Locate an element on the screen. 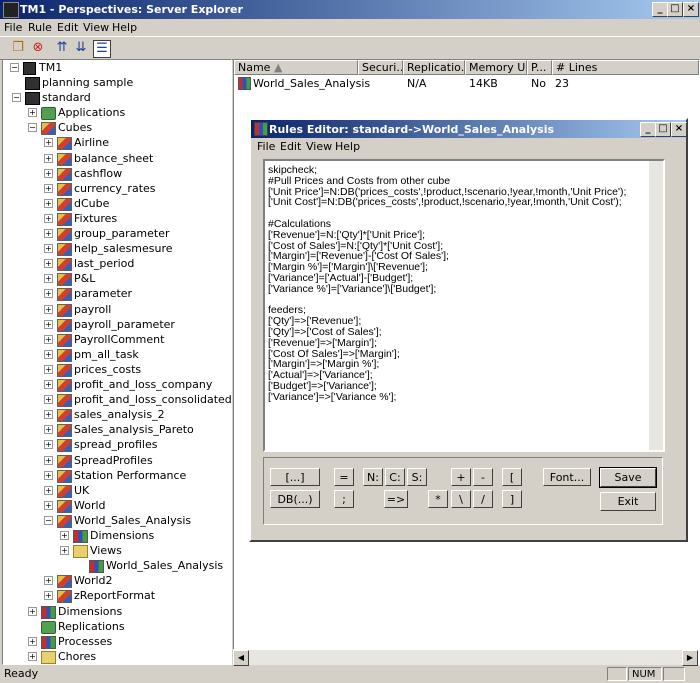 The height and width of the screenshot is (683, 700). insert-backslash-button: \ is located at coordinates (461, 499).